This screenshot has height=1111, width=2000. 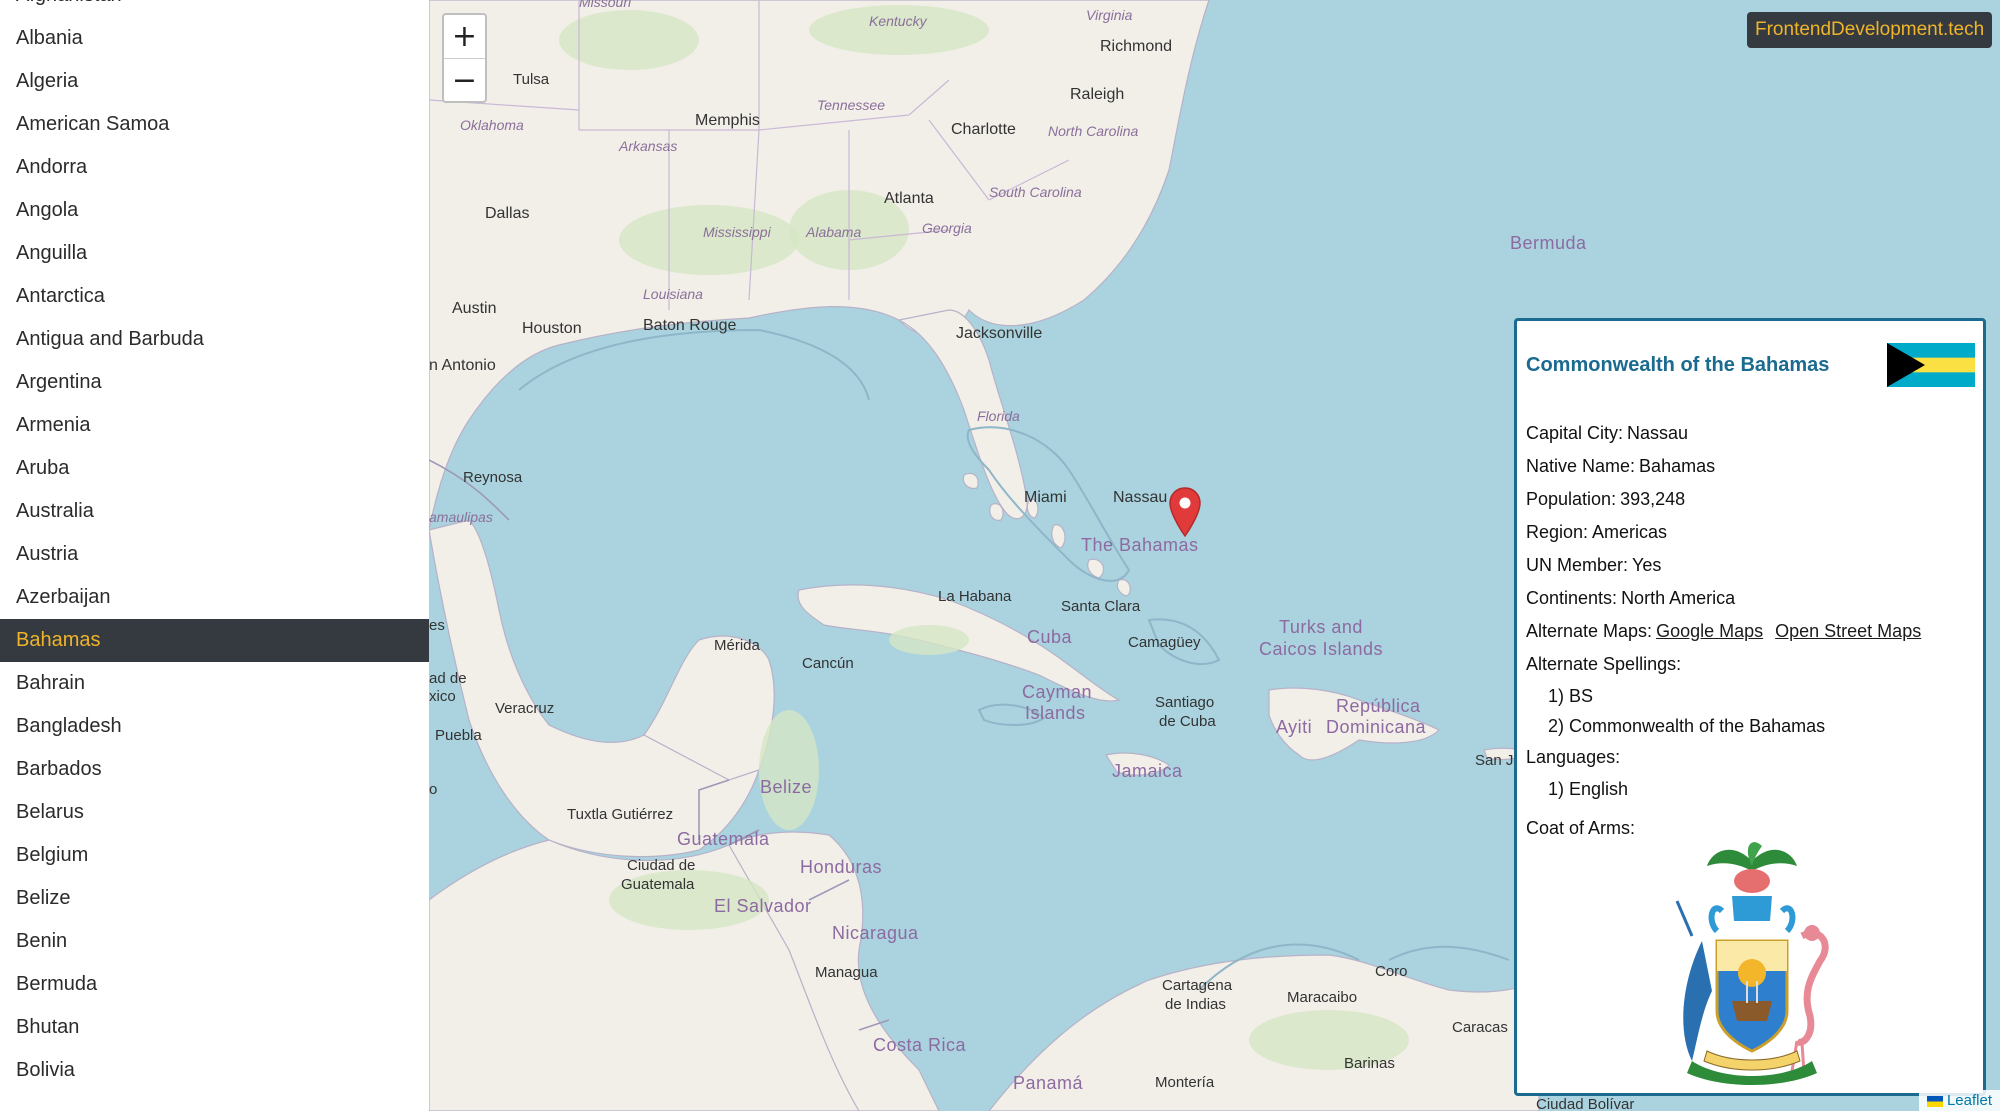 What do you see at coordinates (1658, 433) in the screenshot?
I see `capital-value: Nassau` at bounding box center [1658, 433].